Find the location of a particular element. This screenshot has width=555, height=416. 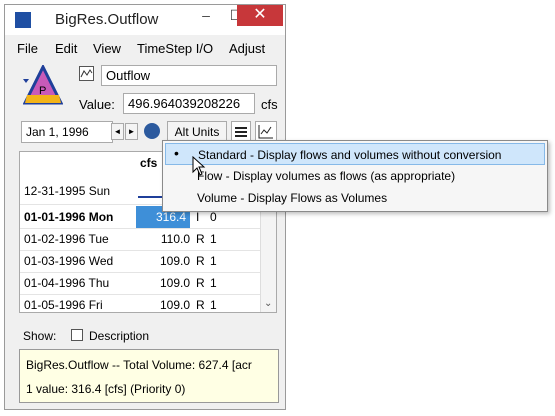

menu-timestep-io: TimeStep I/O is located at coordinates (175, 48).